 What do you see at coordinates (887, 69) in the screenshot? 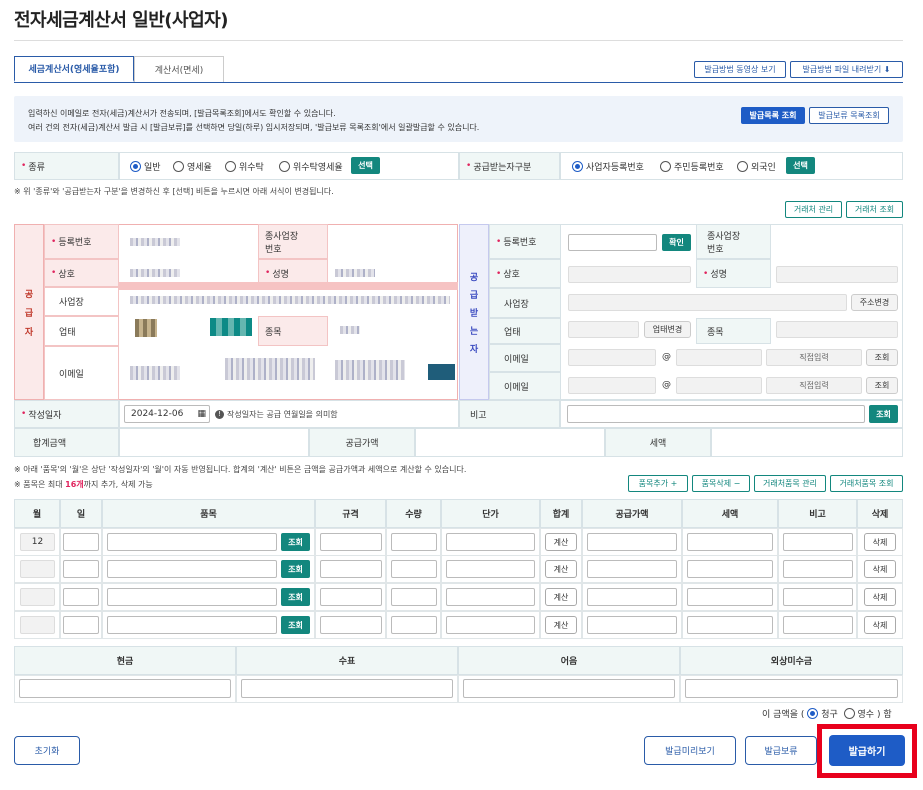
I see `download-icon: ⬇` at bounding box center [887, 69].